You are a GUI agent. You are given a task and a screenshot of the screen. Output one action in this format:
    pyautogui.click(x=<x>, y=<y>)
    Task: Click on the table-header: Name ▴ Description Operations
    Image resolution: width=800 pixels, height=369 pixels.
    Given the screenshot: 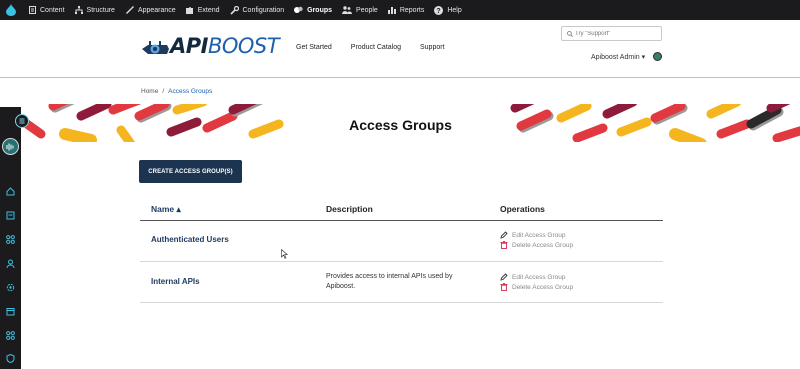 What is the action you would take?
    pyautogui.click(x=401, y=210)
    